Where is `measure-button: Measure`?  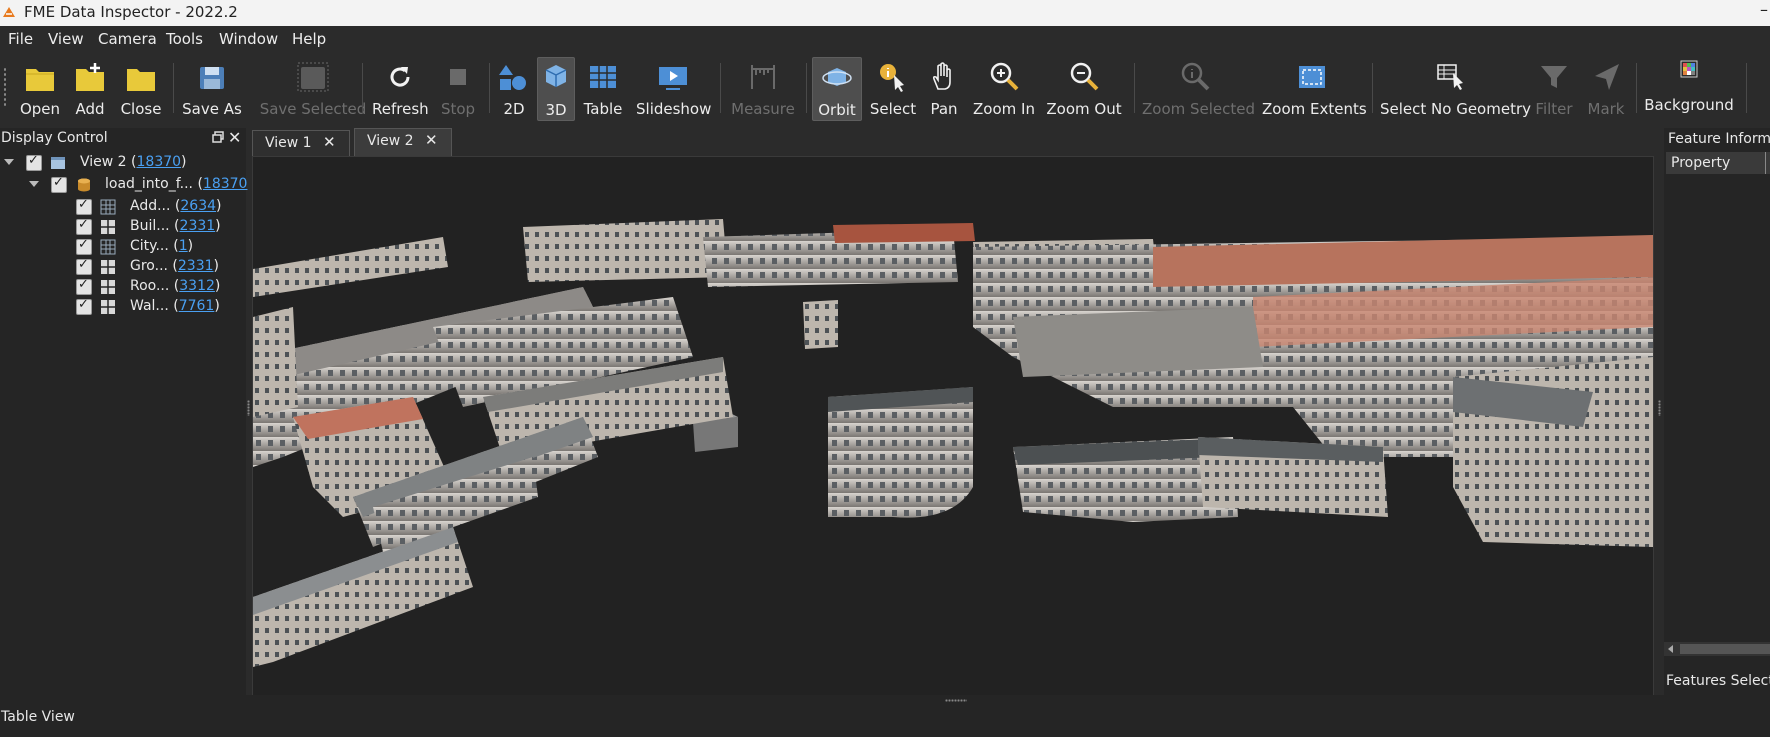
measure-button: Measure is located at coordinates (763, 88).